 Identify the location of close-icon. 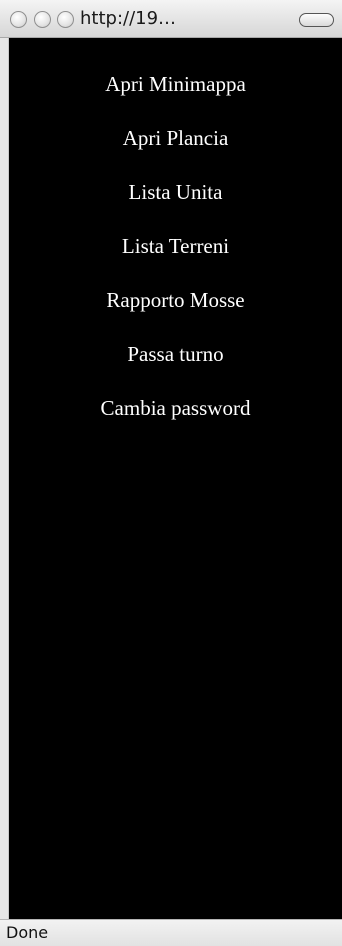
(18, 19).